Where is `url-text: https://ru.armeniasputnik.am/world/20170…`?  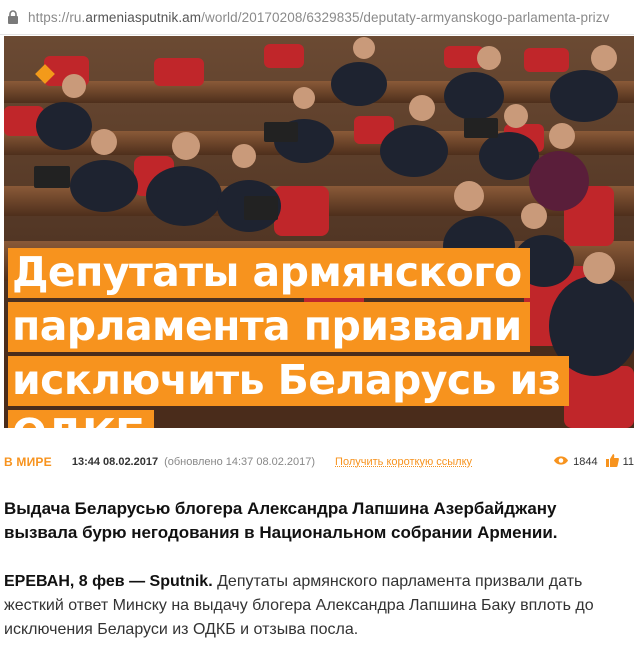 url-text: https://ru.armeniasputnik.am/world/20170… is located at coordinates (319, 17).